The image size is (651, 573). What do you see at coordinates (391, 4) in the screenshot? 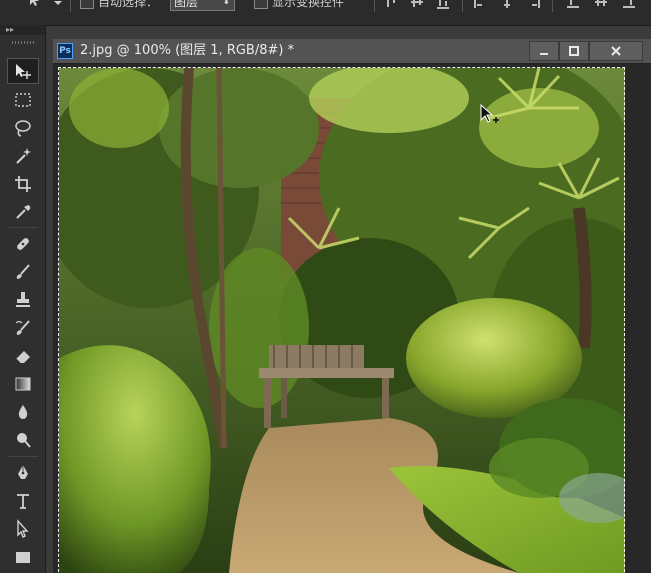
I see `align-top-icon` at bounding box center [391, 4].